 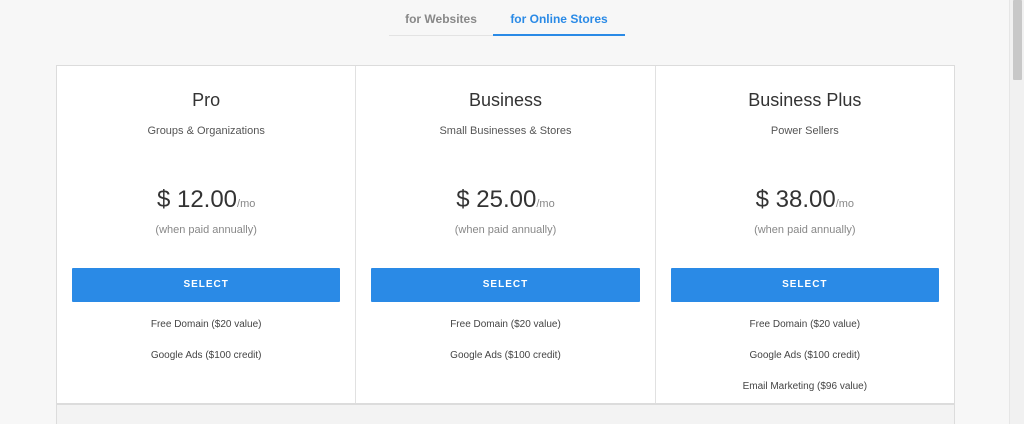 I want to click on price-amount: $ 25.00, so click(x=496, y=199).